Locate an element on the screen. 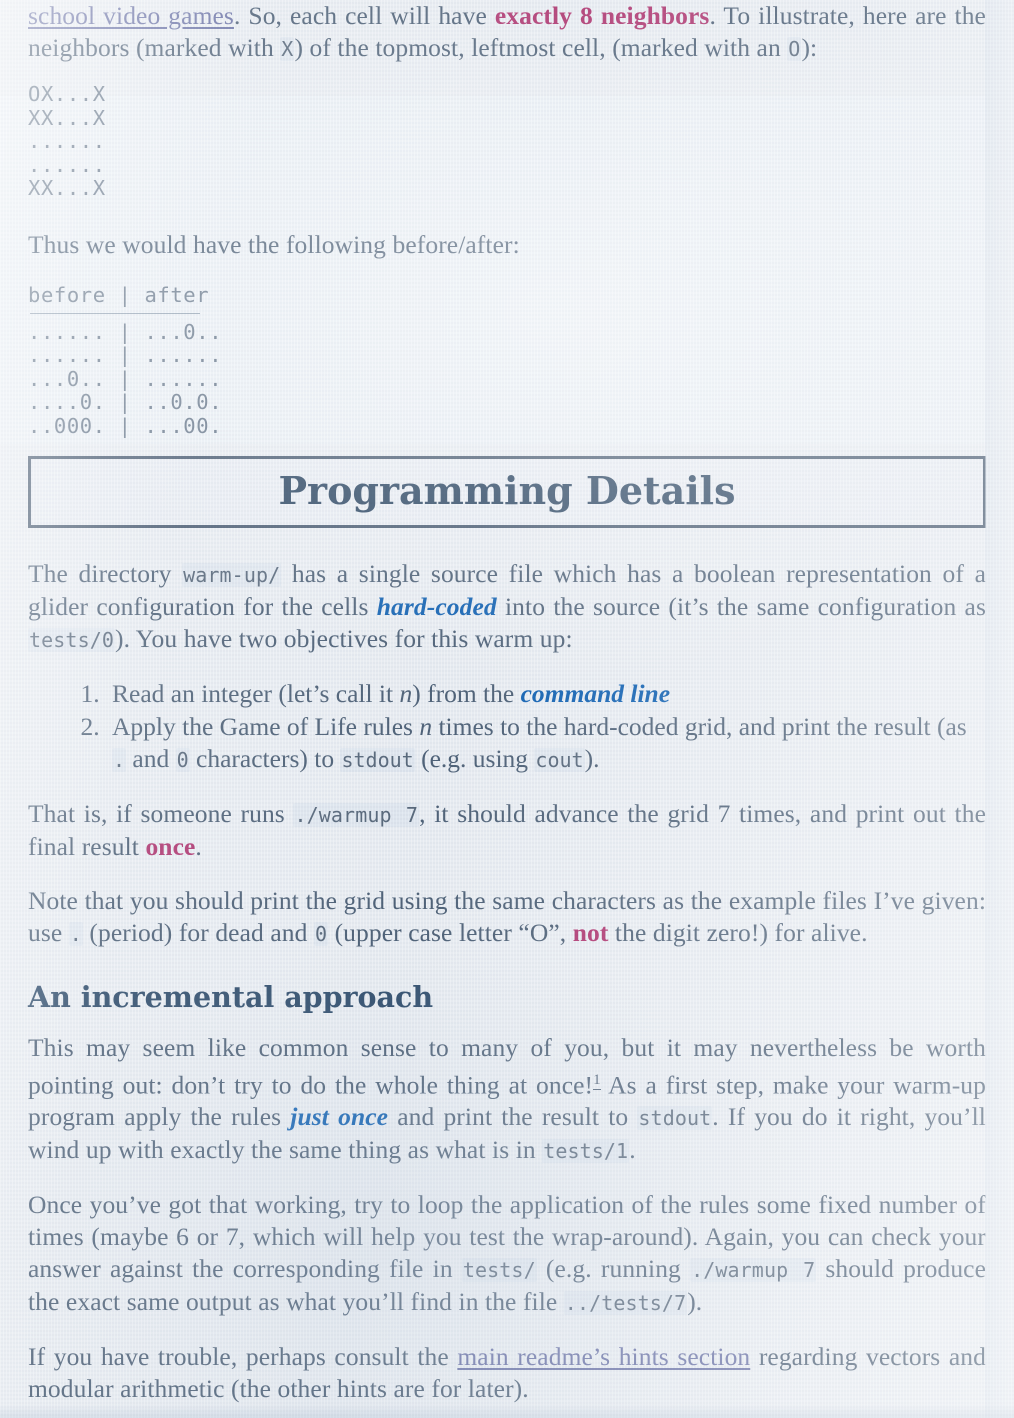 The image size is (1014, 1418). code-tests-1: tests/1 is located at coordinates (586, 1151).